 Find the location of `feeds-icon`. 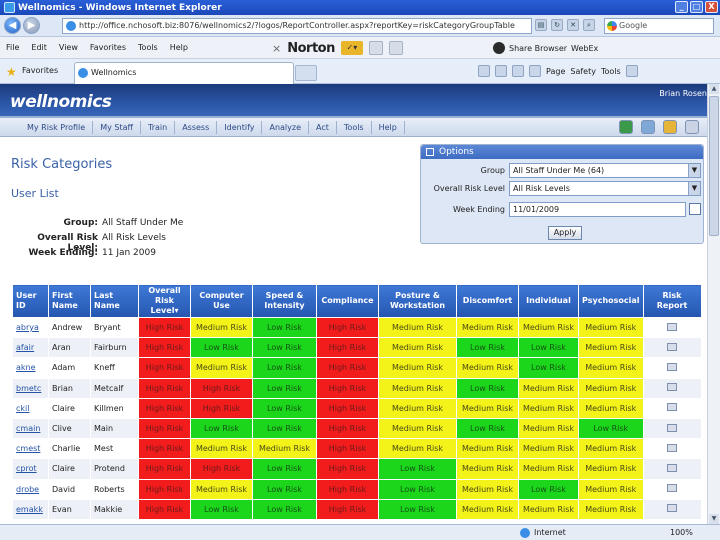

feeds-icon is located at coordinates (501, 71).